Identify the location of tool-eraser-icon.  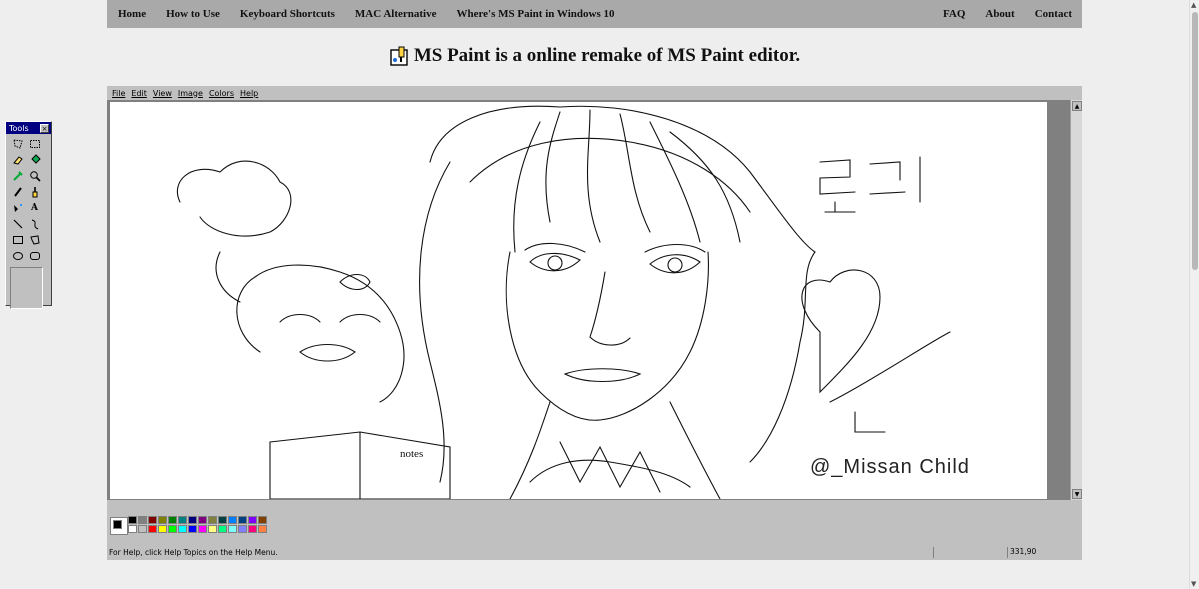
(17, 159).